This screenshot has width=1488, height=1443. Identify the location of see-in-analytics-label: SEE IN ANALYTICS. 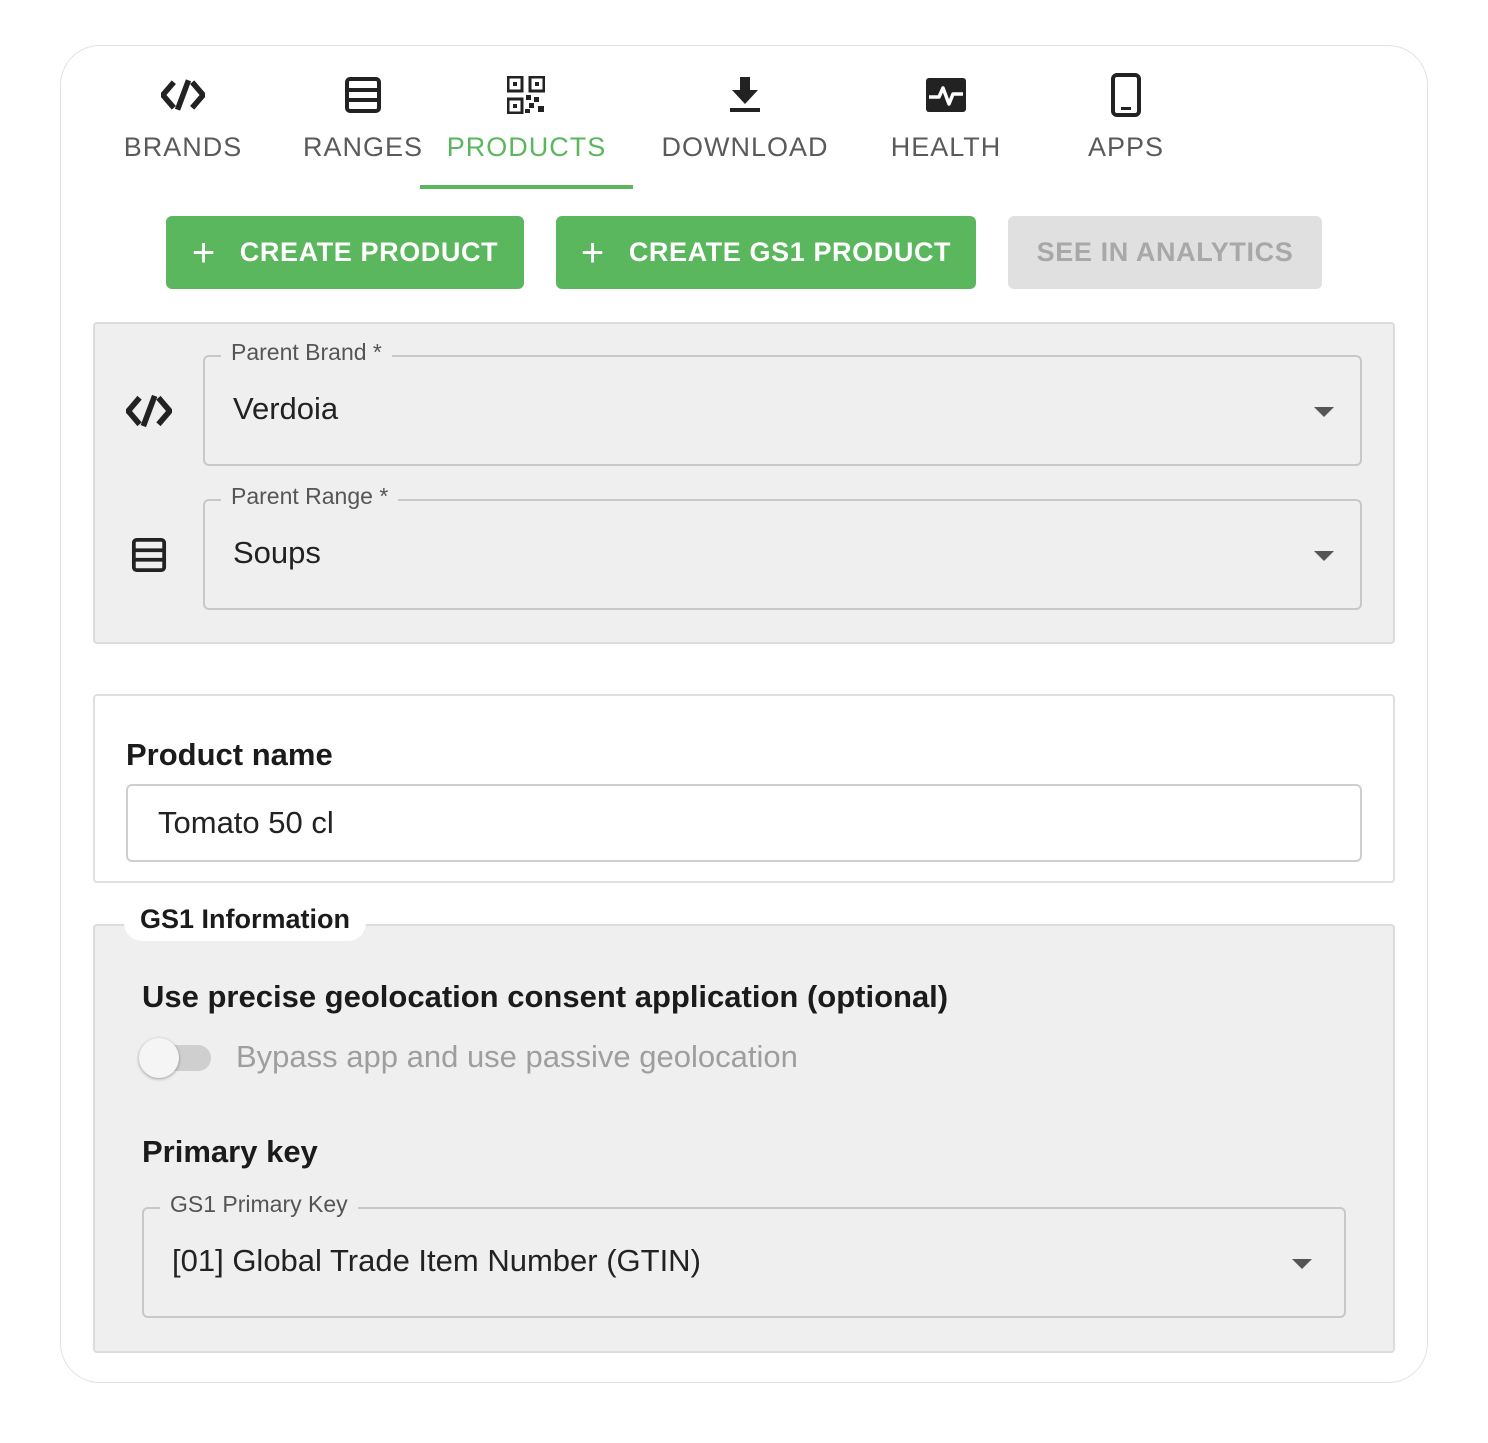
(1165, 252).